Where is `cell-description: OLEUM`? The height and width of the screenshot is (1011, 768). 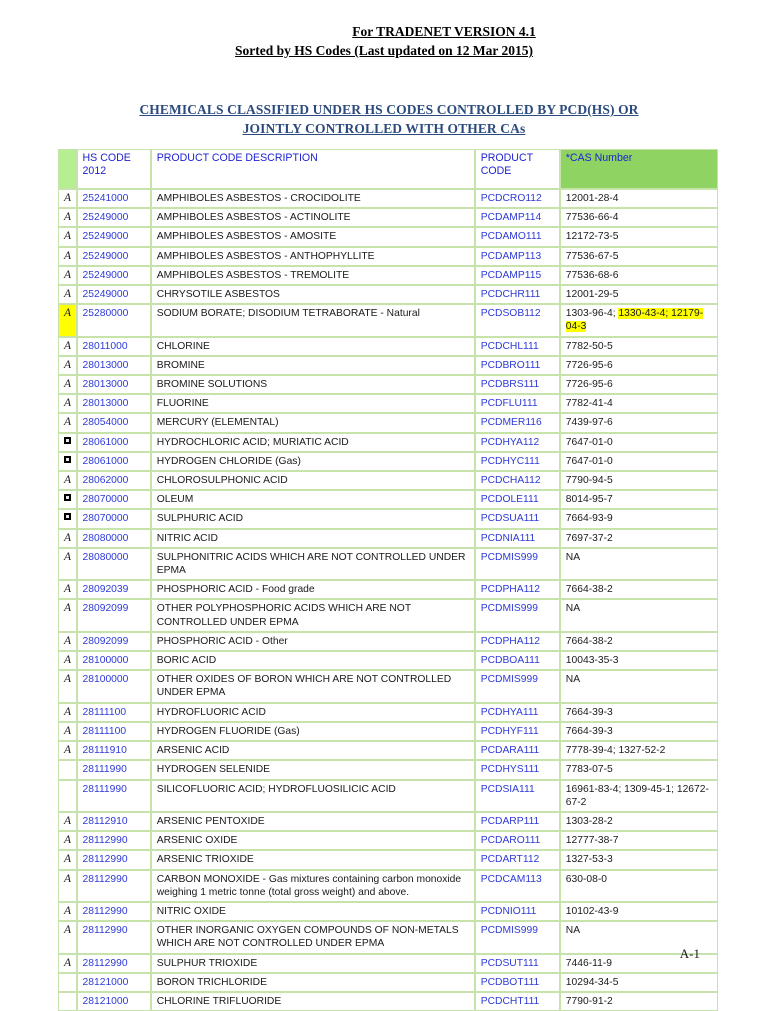 cell-description: OLEUM is located at coordinates (312, 500).